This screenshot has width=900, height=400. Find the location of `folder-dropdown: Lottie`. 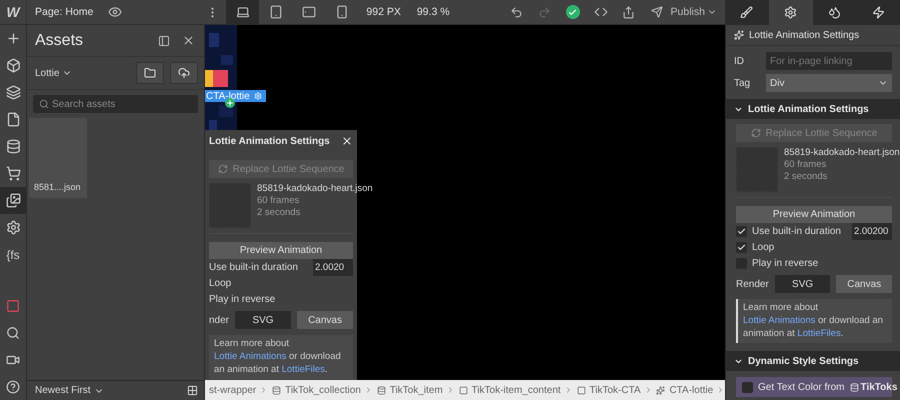

folder-dropdown: Lottie is located at coordinates (82, 73).